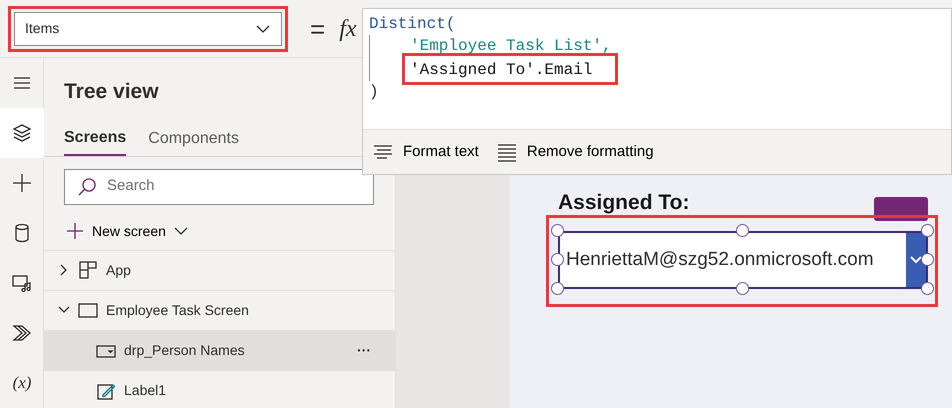 This screenshot has width=952, height=408. I want to click on search-icon, so click(87, 186).